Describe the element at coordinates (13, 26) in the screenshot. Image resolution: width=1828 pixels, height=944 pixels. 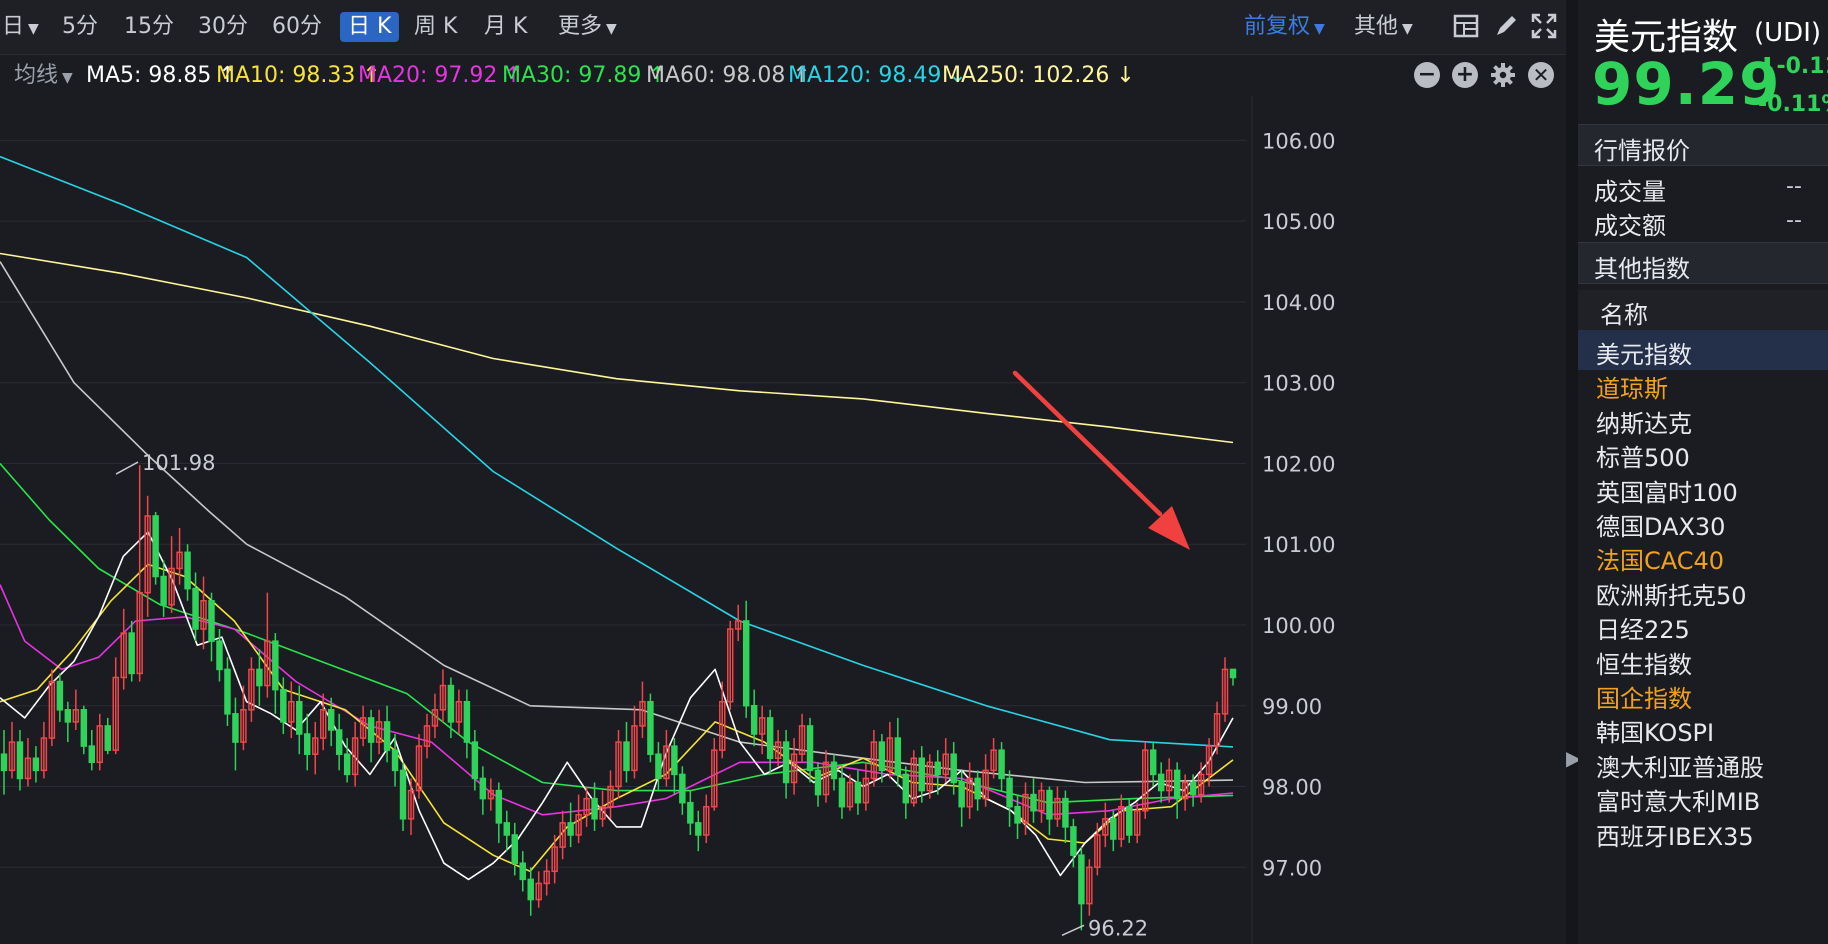
I see `period-tab-label: 日` at that location.